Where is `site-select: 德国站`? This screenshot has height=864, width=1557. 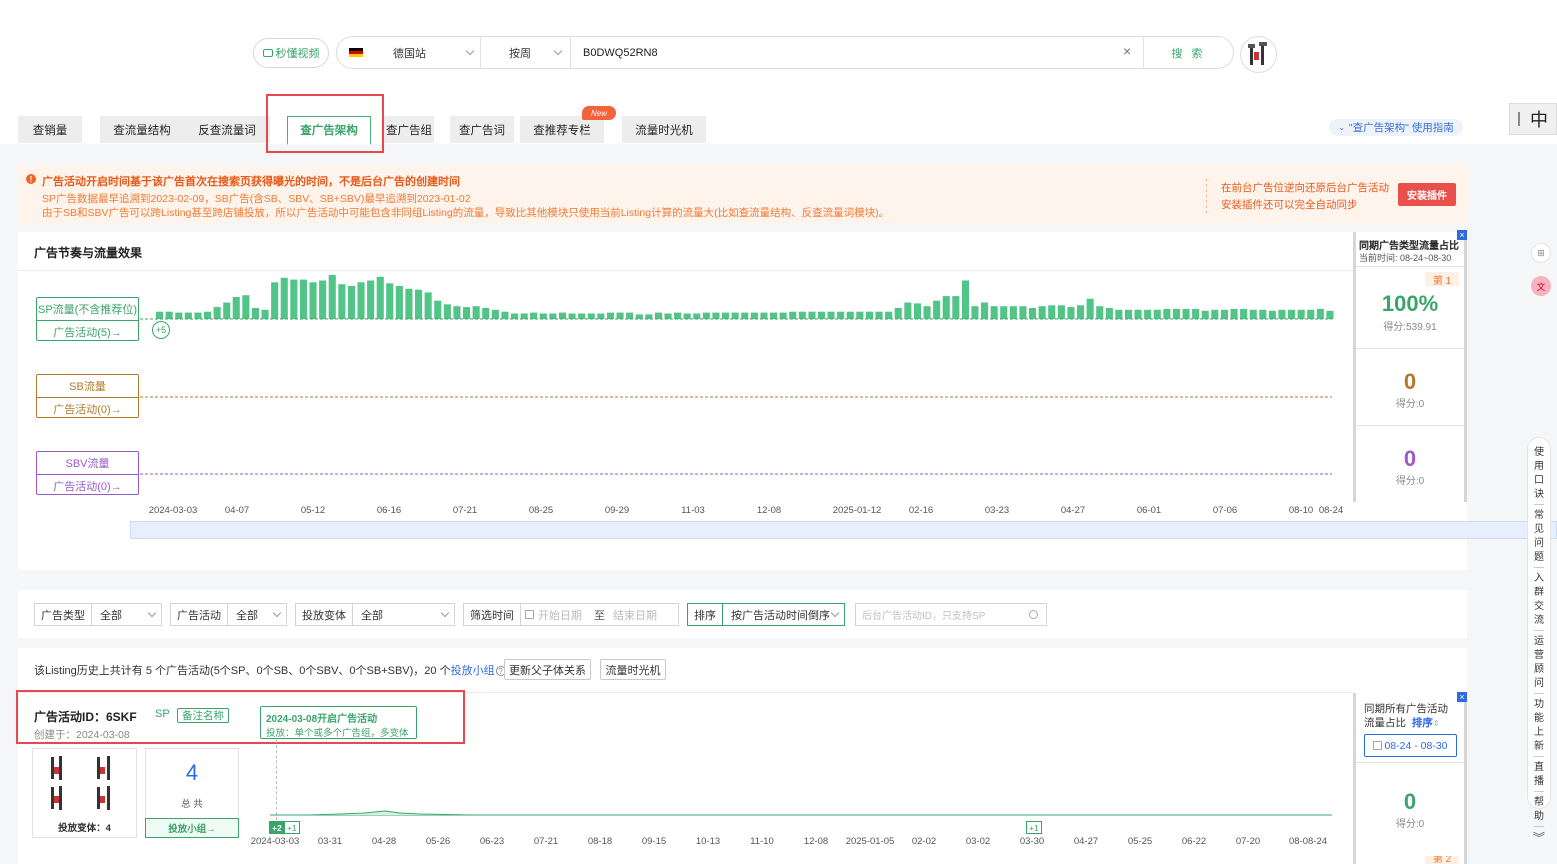
site-select: 德国站 is located at coordinates (409, 52).